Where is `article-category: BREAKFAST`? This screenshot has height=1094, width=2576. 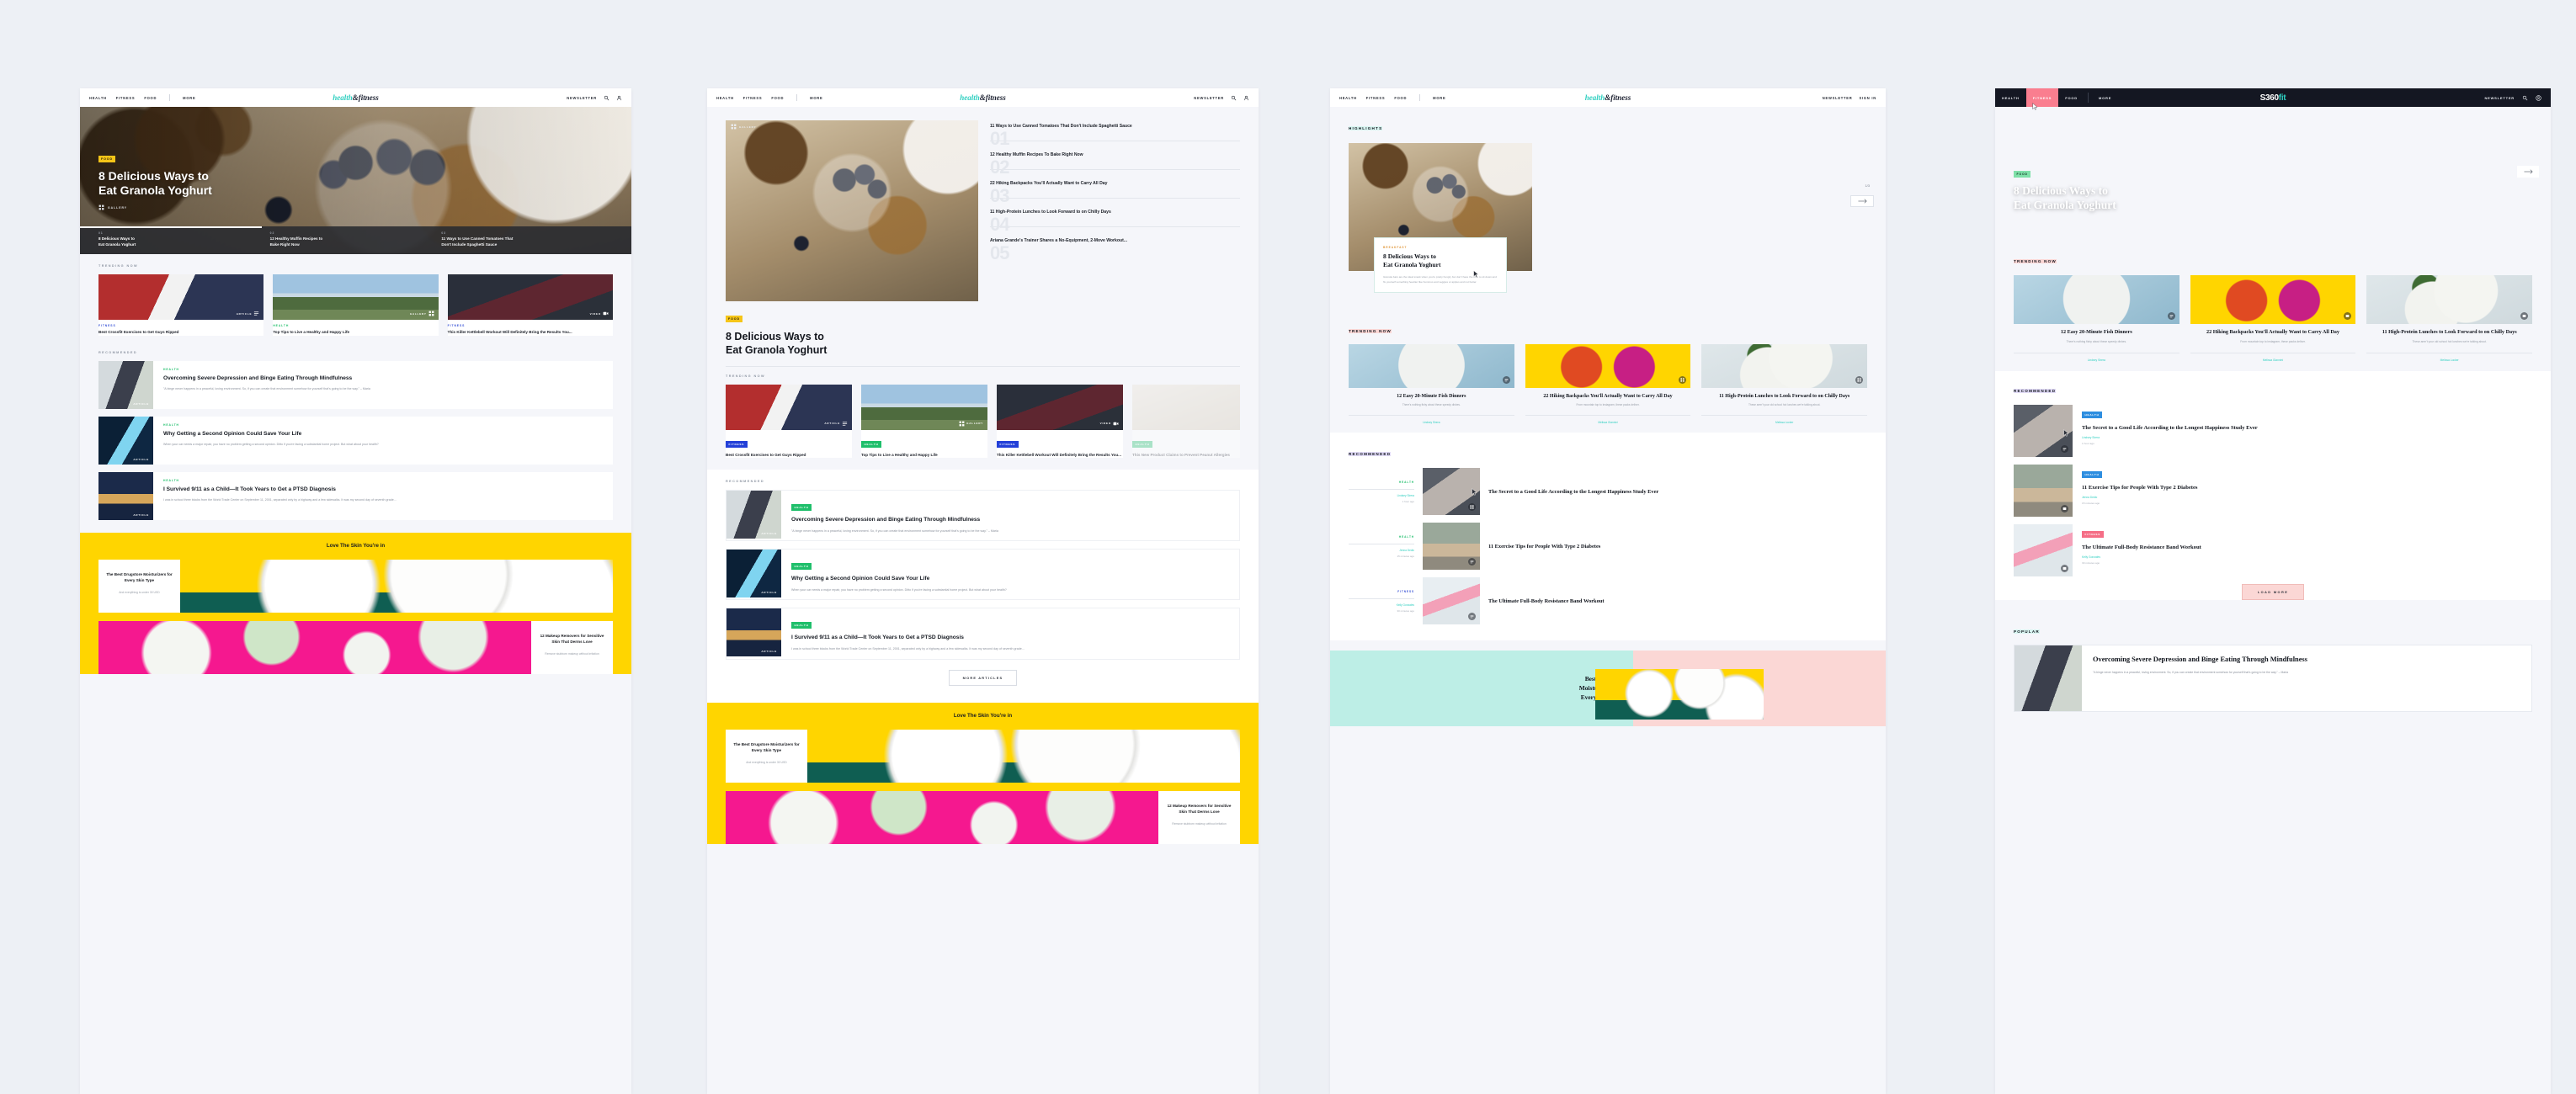
article-category: BREAKFAST is located at coordinates (1441, 247).